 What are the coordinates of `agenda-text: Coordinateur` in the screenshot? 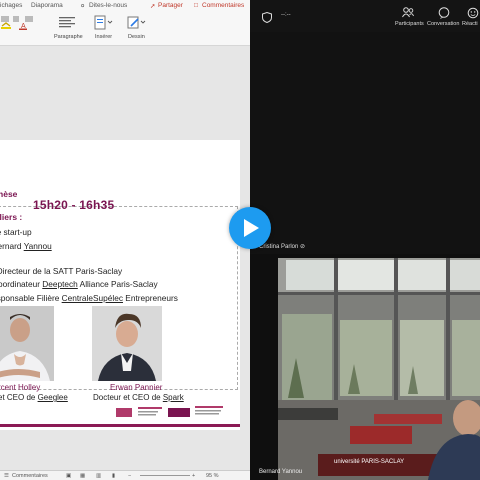 It's located at (20, 284).